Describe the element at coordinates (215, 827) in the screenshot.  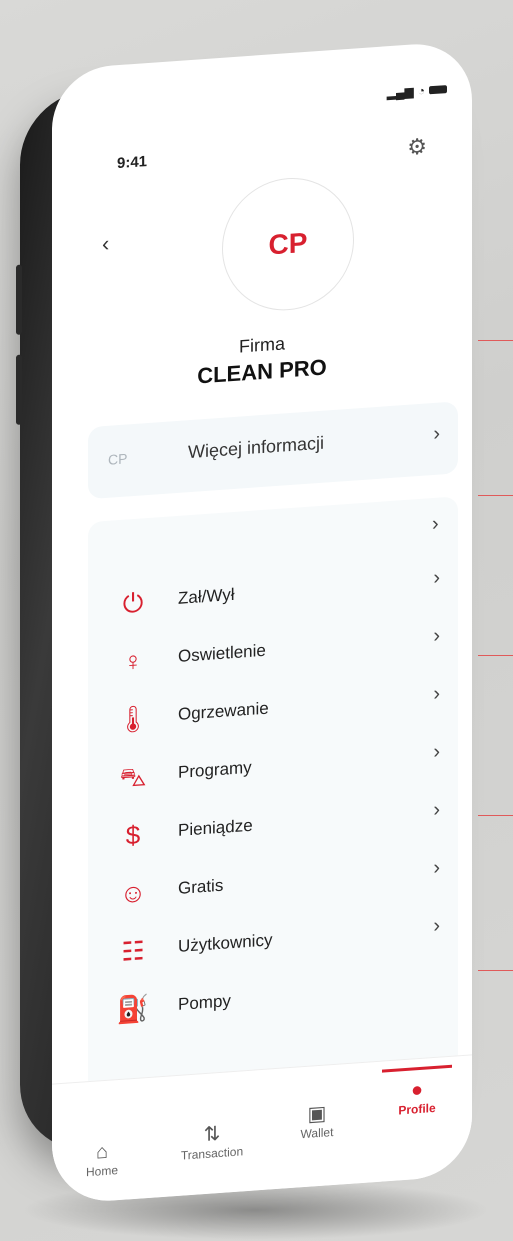
I see `menu-item-label: Pieniądze` at that location.